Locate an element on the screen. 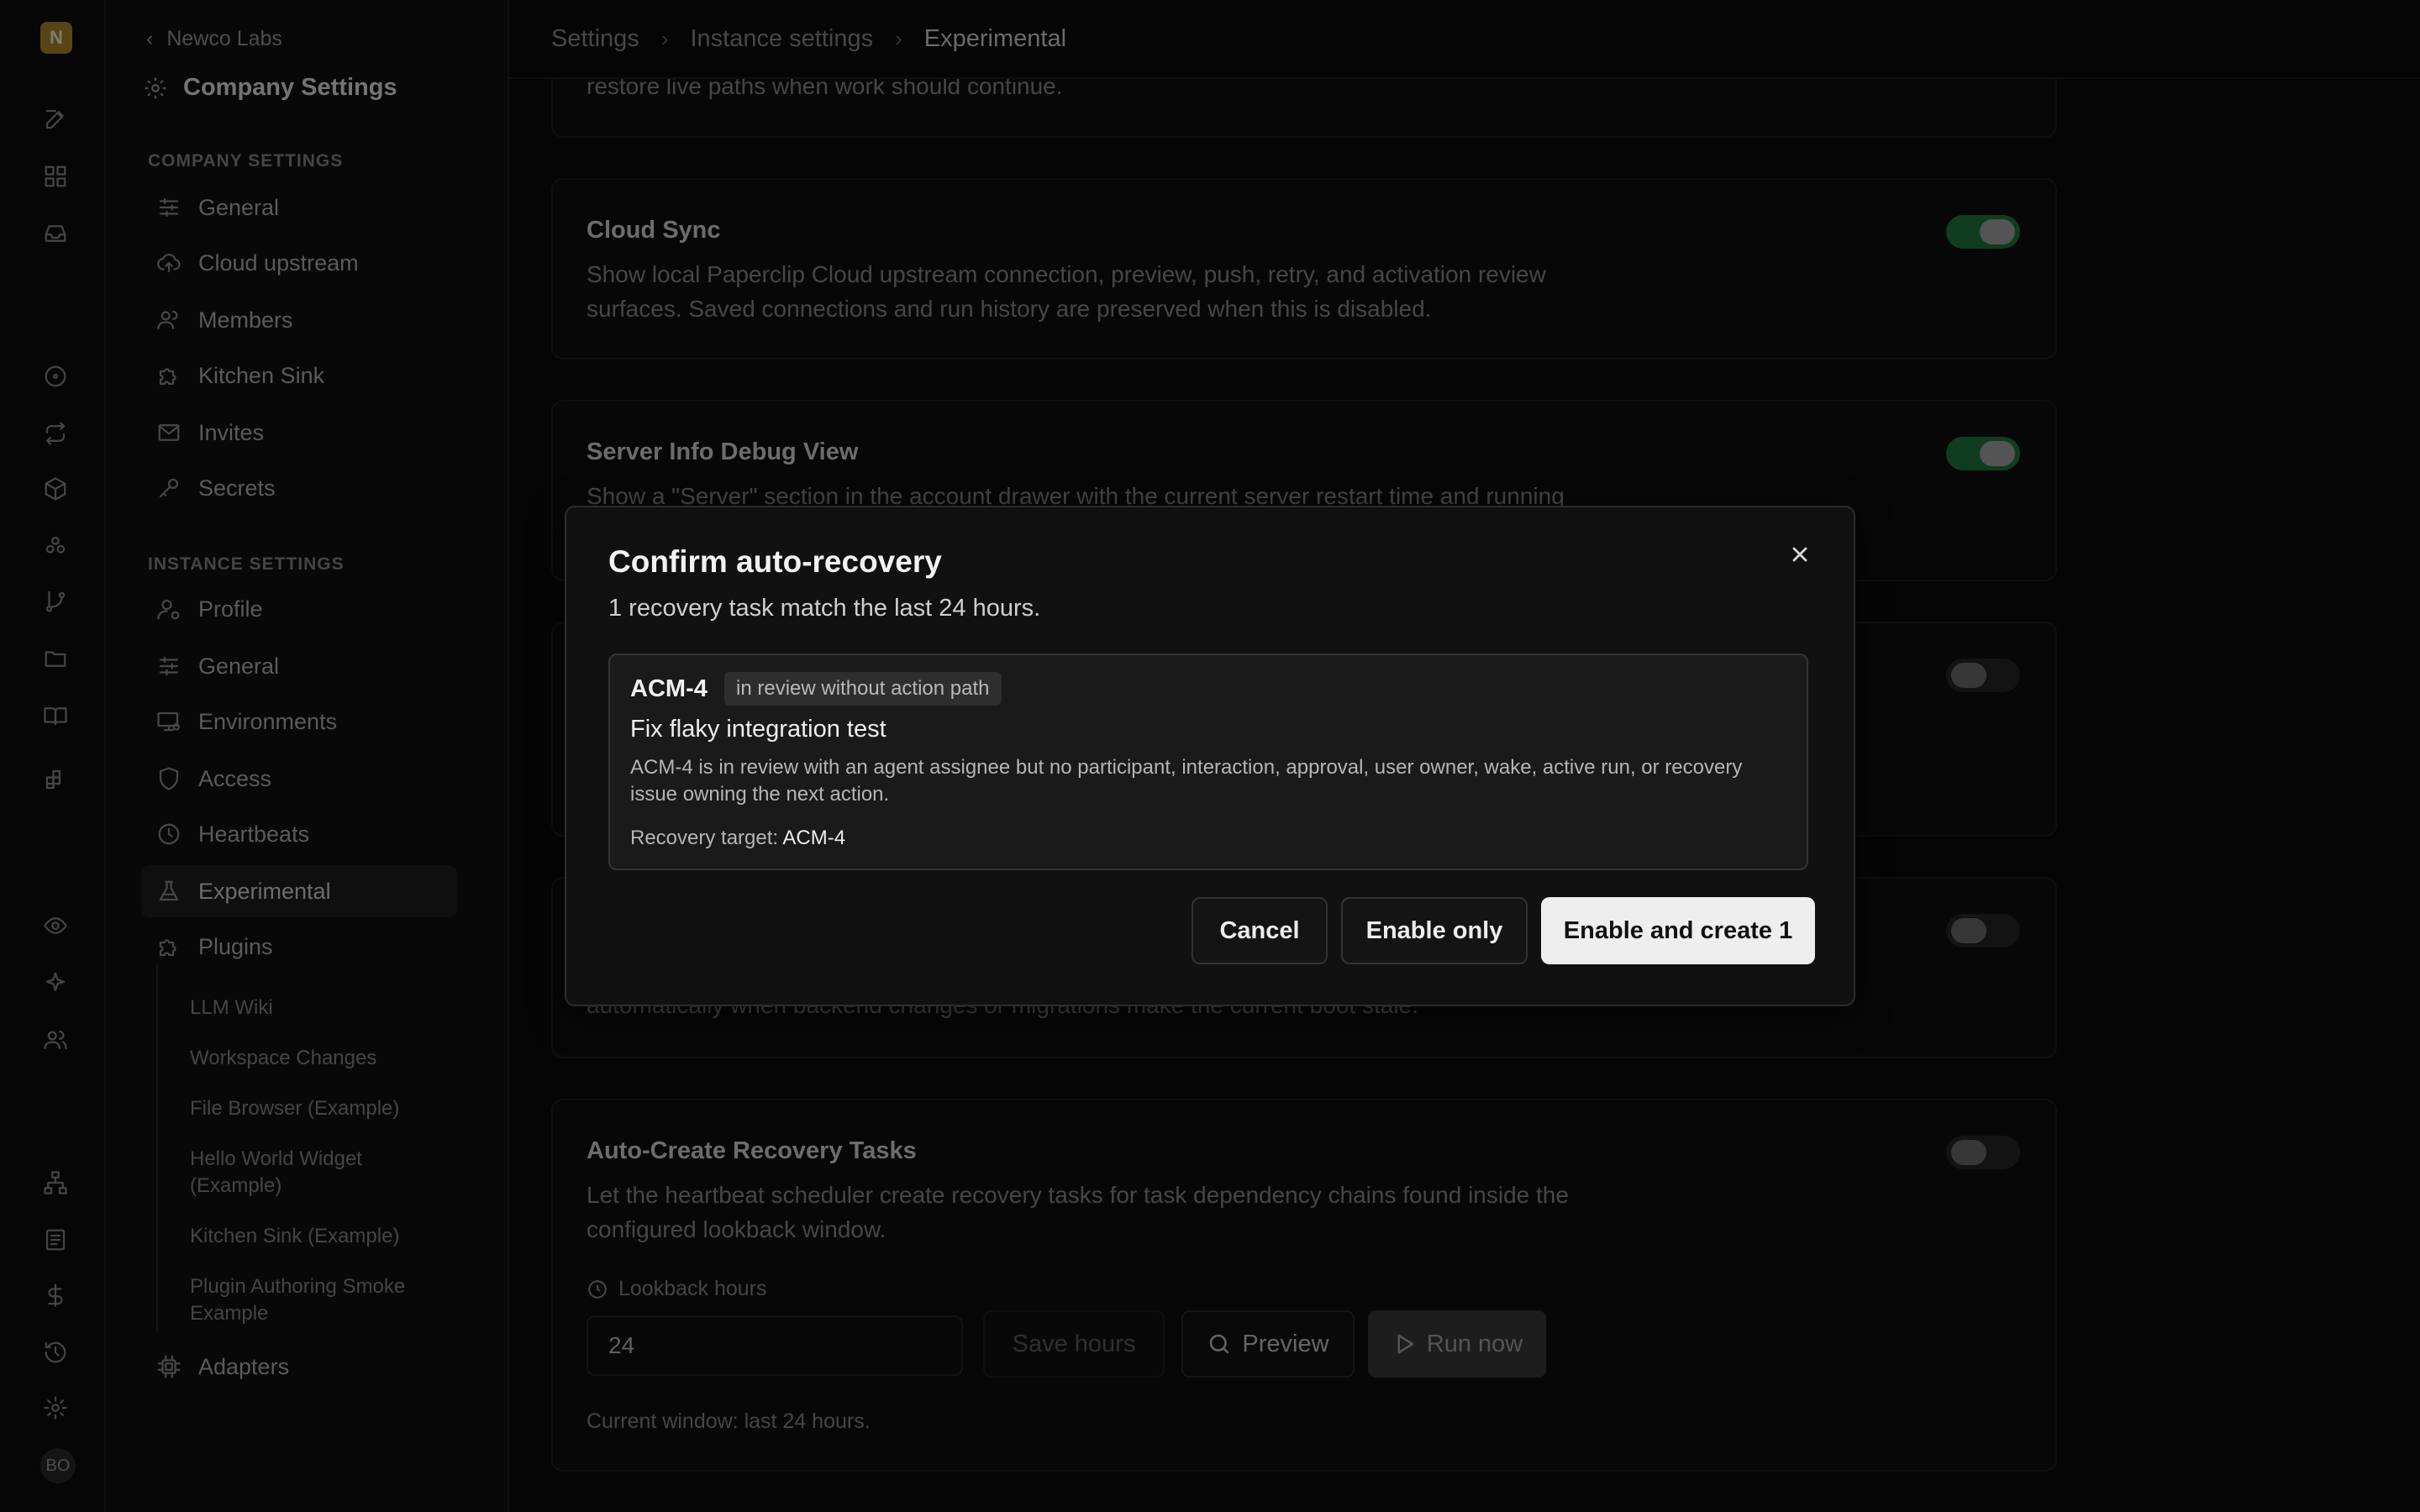 The width and height of the screenshot is (2420, 1512). task-status-badge: in review without action path is located at coordinates (863, 689).